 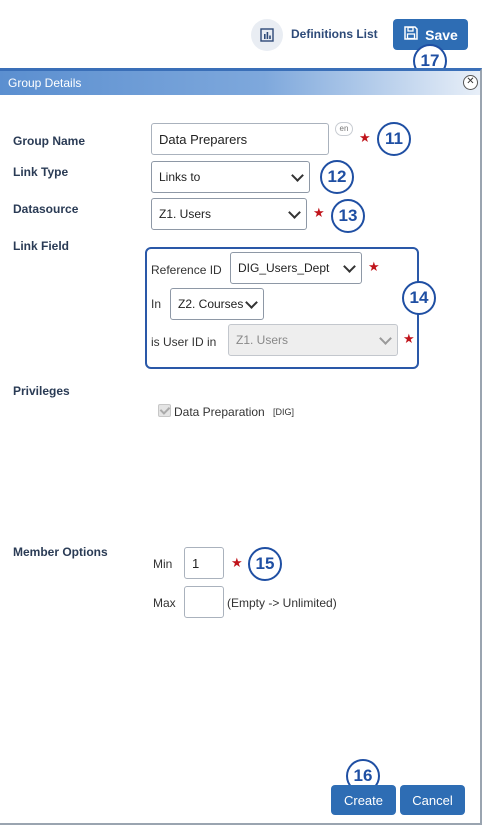 What do you see at coordinates (394, 139) in the screenshot?
I see `callout-11: 11` at bounding box center [394, 139].